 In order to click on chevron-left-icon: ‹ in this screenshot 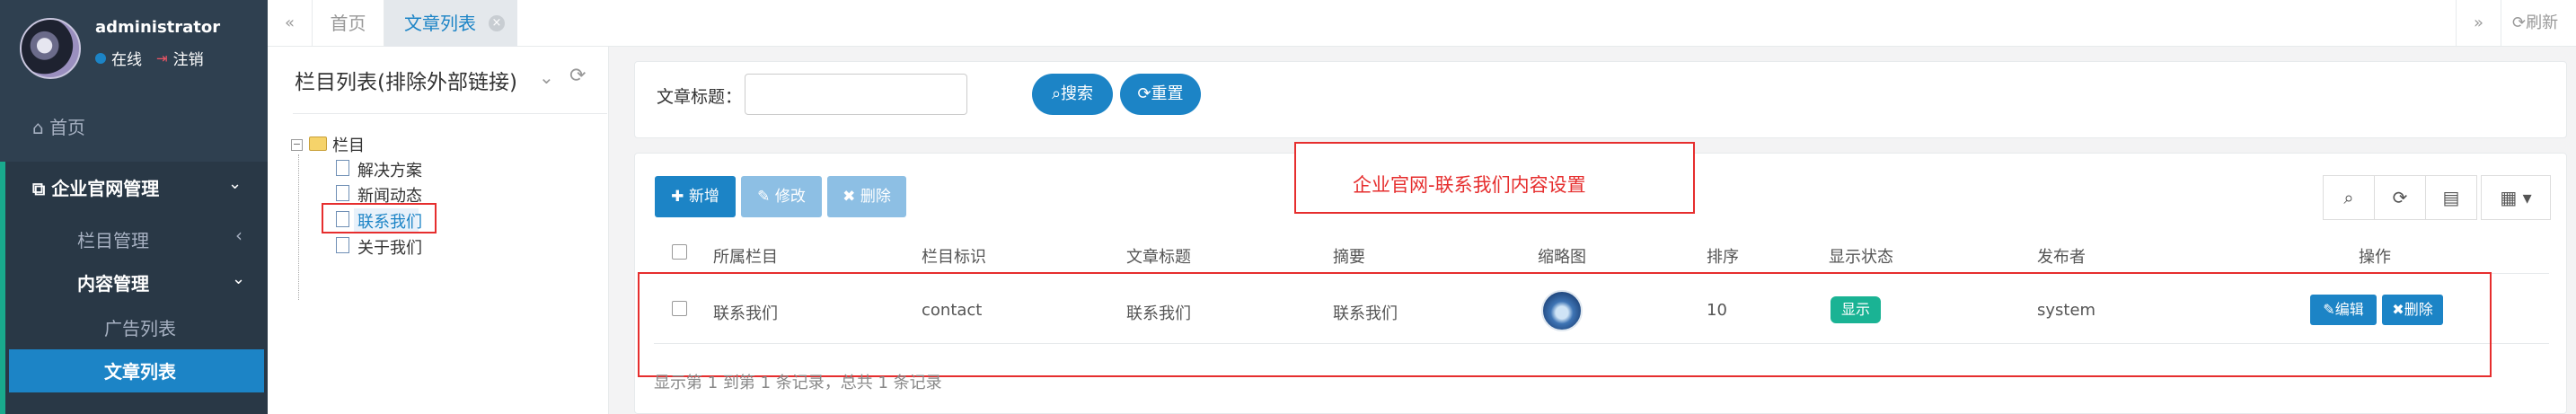, I will do `click(239, 235)`.